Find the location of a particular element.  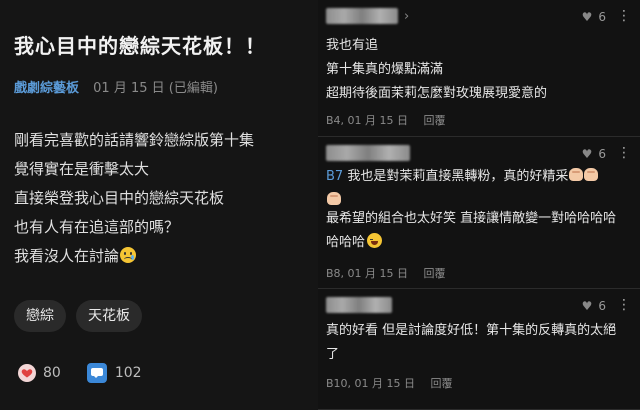

comment-line-text: 哈哈哈 is located at coordinates (346, 242).